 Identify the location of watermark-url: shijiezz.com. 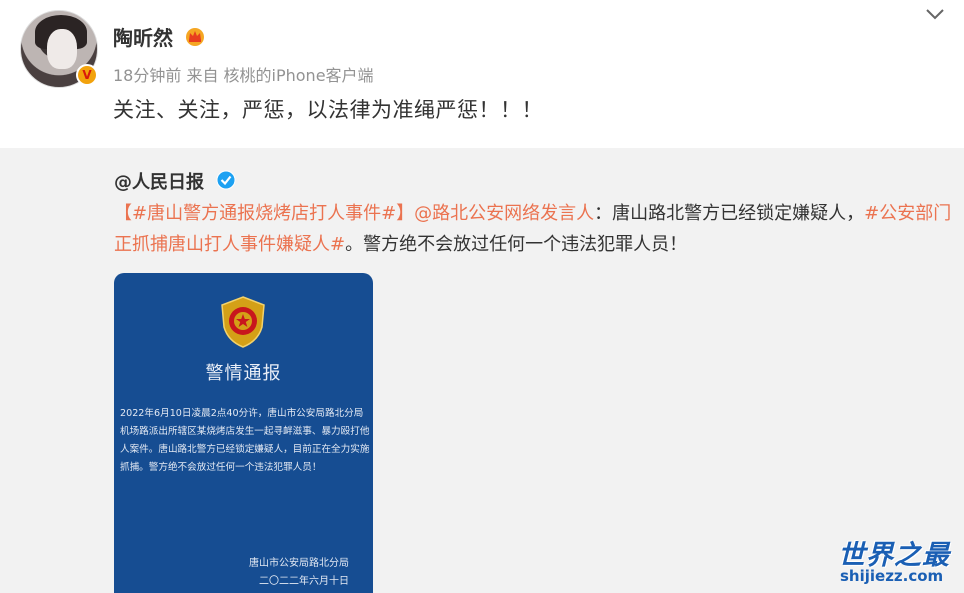
(892, 576).